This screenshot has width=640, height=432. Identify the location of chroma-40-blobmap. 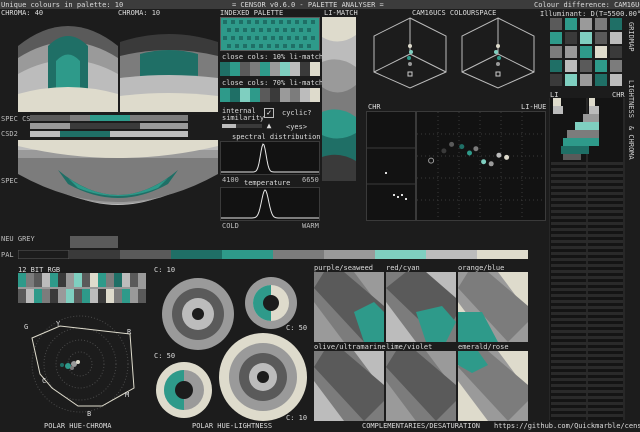
(68, 64).